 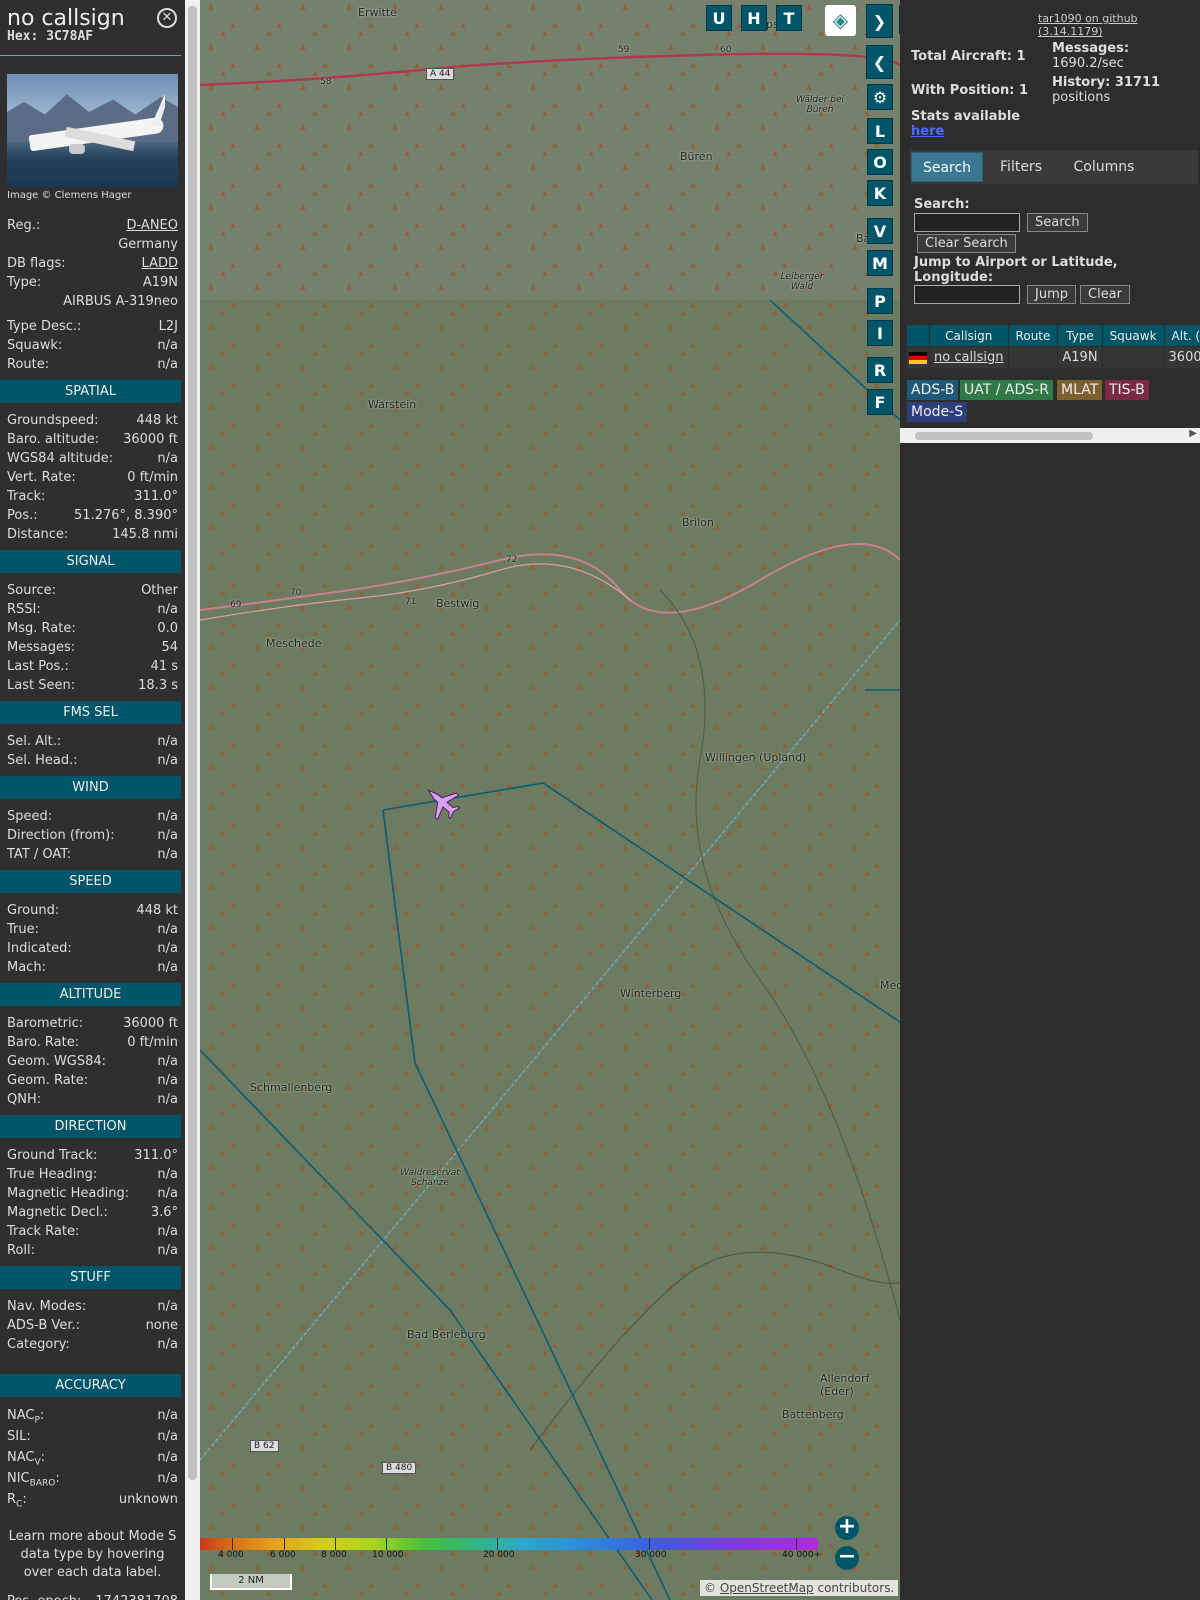 What do you see at coordinates (880, 301) in the screenshot?
I see `map-button-p: P` at bounding box center [880, 301].